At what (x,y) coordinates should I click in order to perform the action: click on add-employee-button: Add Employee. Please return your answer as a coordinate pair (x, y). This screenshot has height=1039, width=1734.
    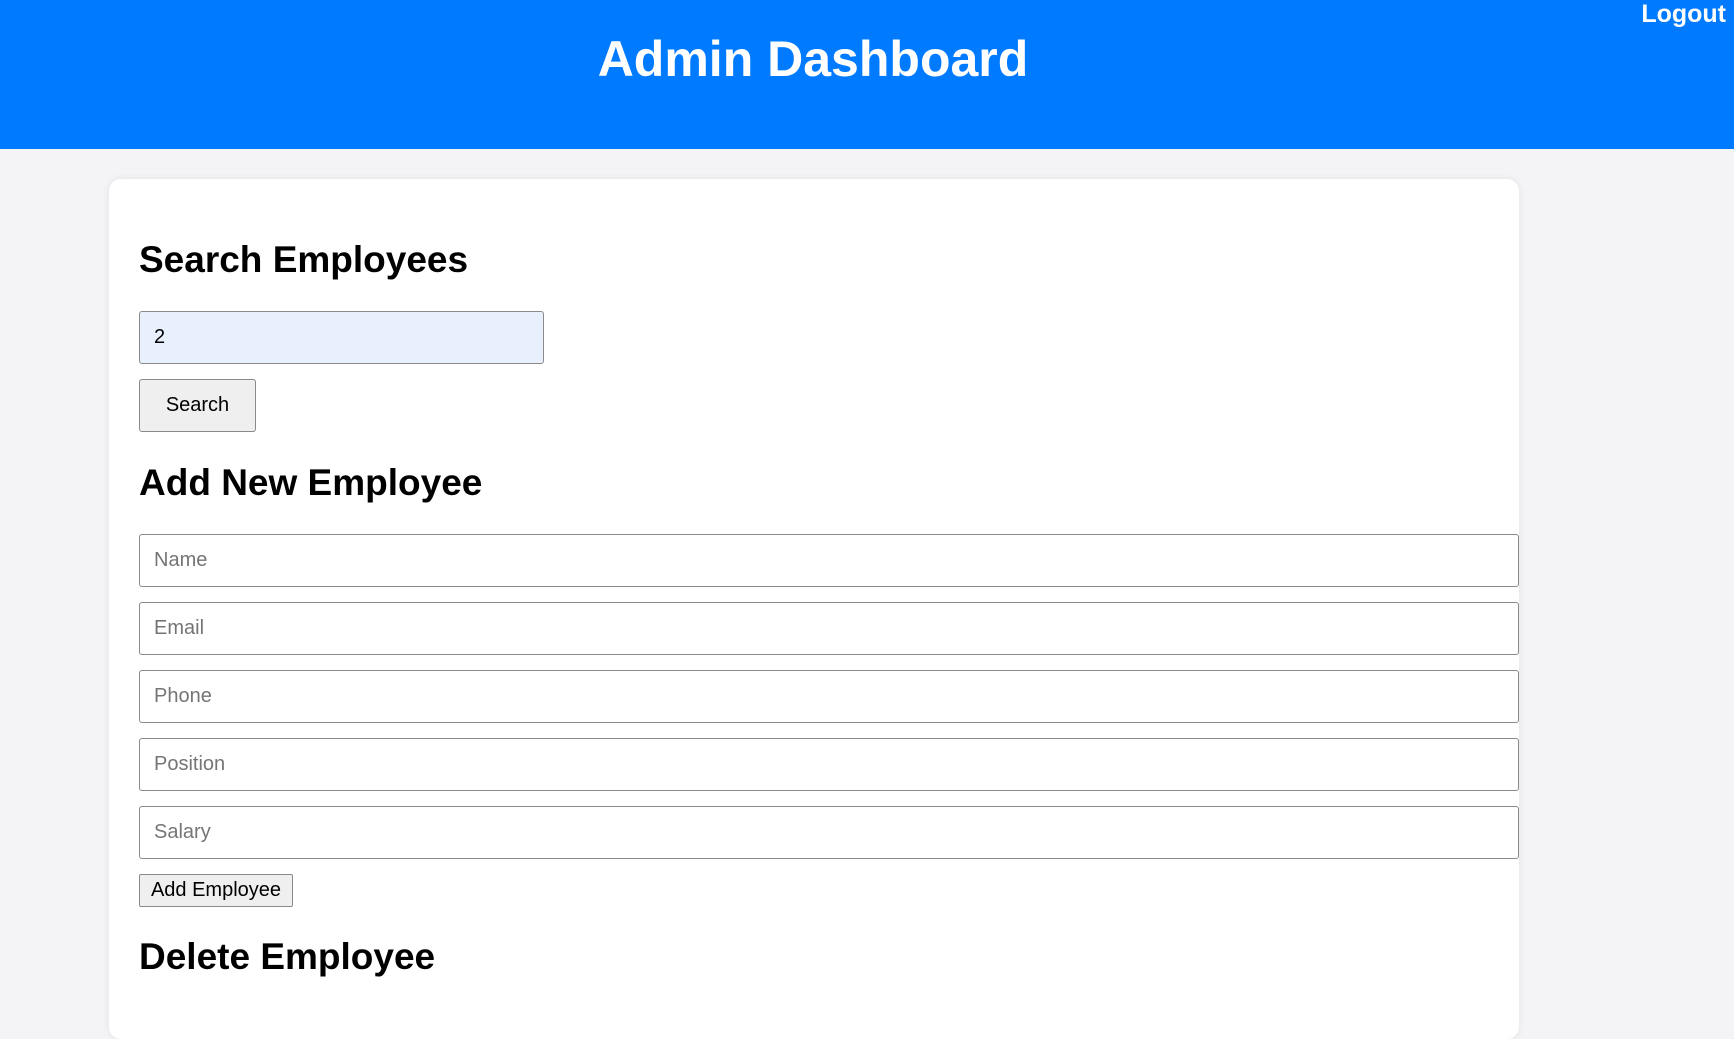
    Looking at the image, I should click on (216, 890).